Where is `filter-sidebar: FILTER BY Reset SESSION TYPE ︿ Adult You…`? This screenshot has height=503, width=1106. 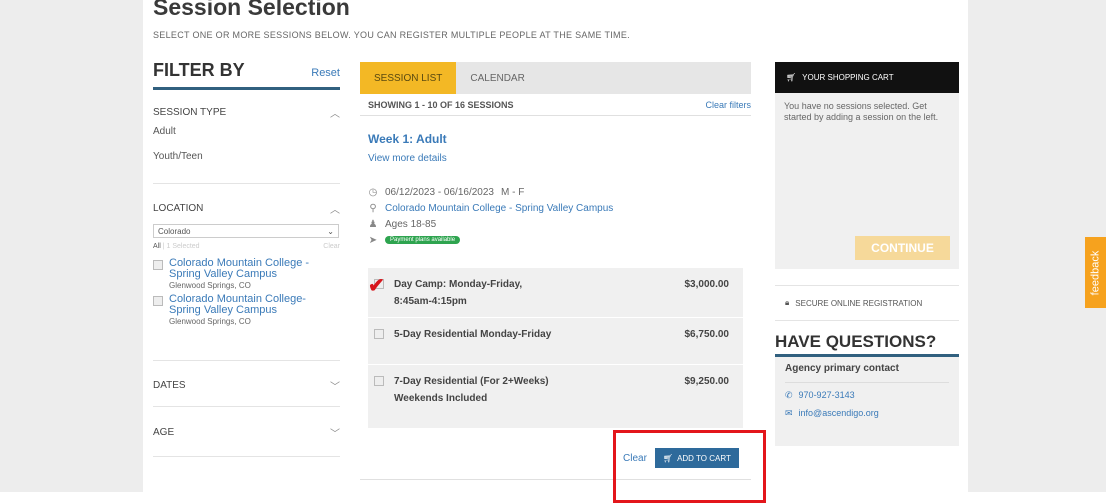 filter-sidebar: FILTER BY Reset SESSION TYPE ︿ Adult You… is located at coordinates (246, 258).